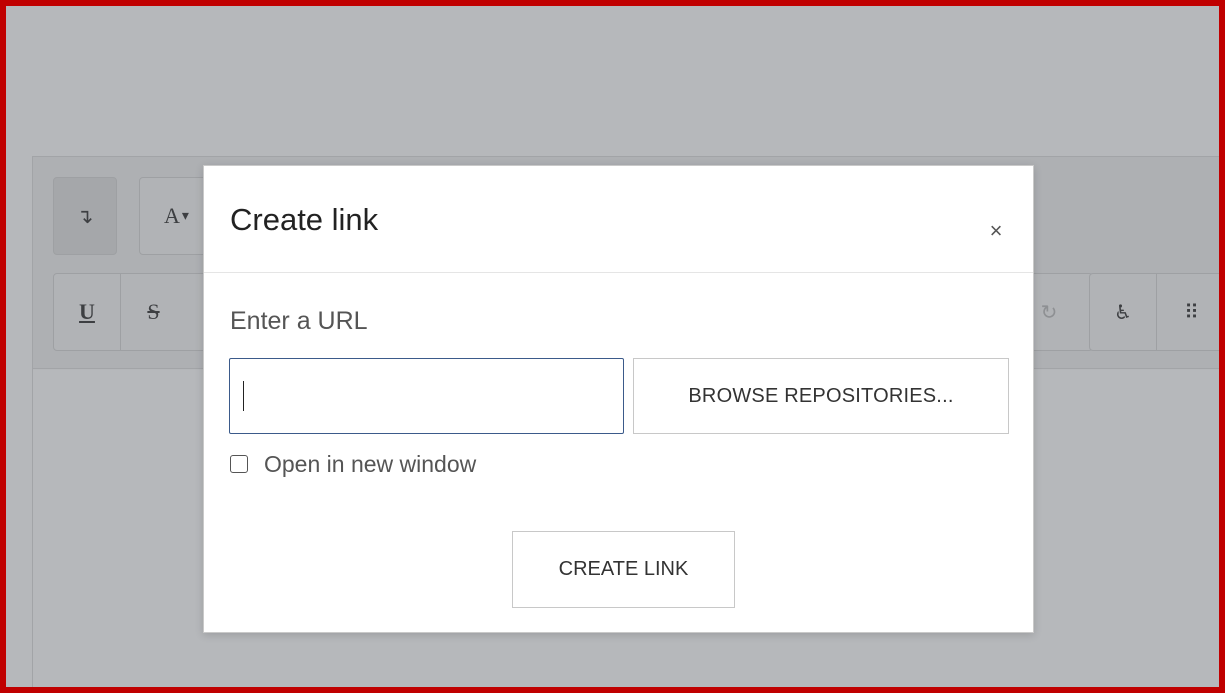 This screenshot has height=693, width=1225. What do you see at coordinates (304, 219) in the screenshot?
I see `dialog-title: Create link` at bounding box center [304, 219].